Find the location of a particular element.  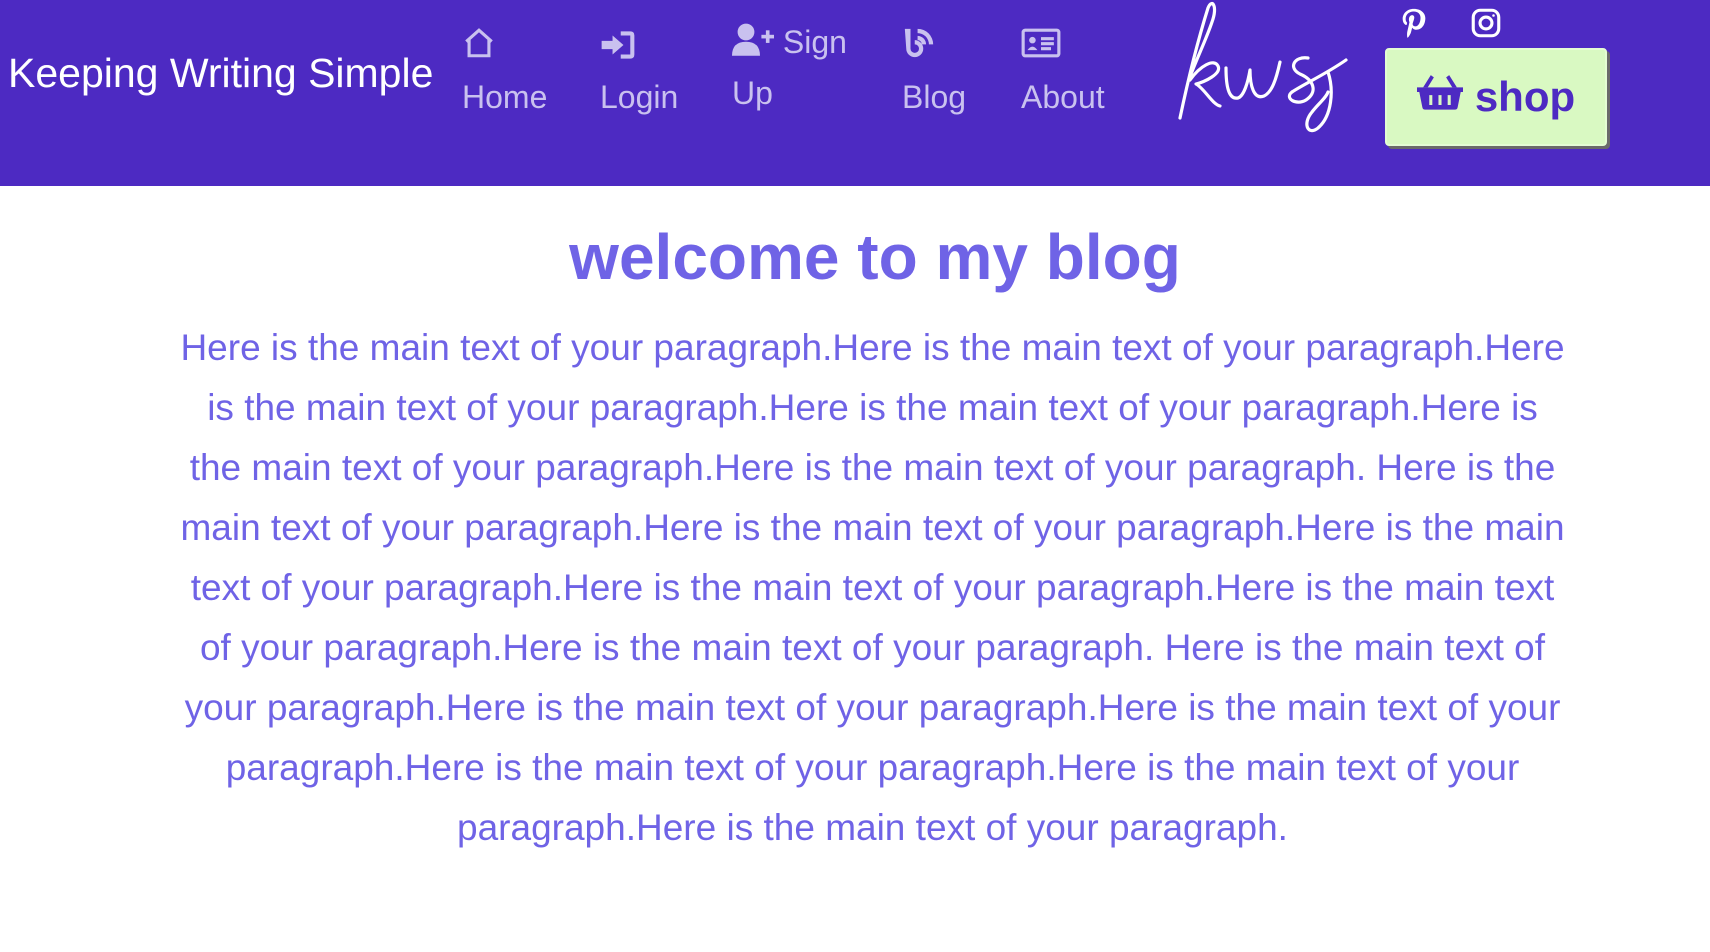

nav-label-blog: Blog is located at coordinates (934, 96).